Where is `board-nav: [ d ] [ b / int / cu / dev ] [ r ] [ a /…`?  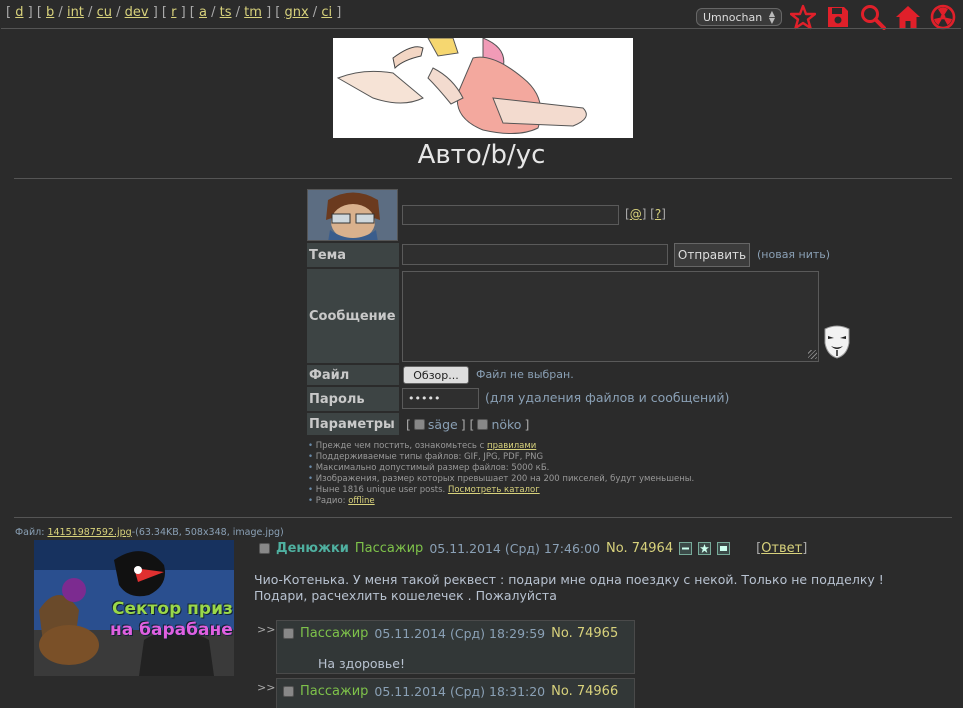 board-nav: [ d ] [ b / int / cu / dev ] [ r ] [ a /… is located at coordinates (174, 12).